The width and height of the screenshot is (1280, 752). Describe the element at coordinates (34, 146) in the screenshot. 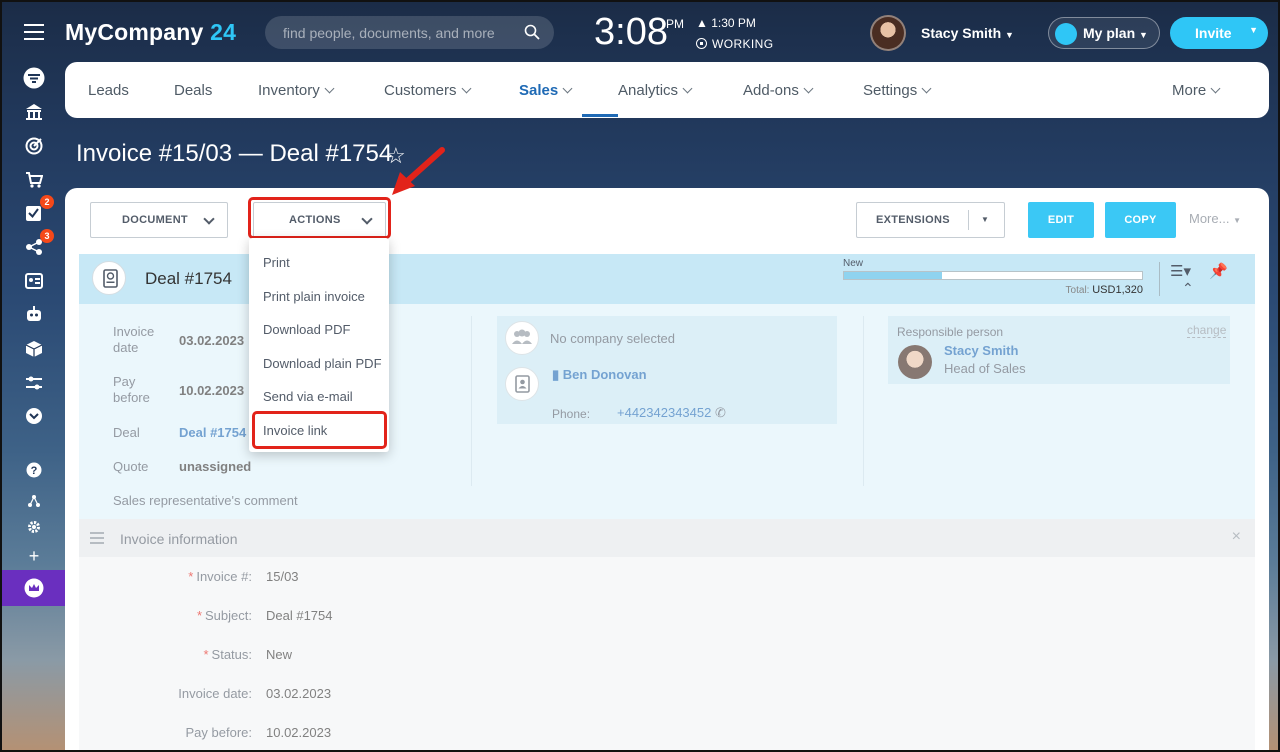

I see `target-icon` at that location.